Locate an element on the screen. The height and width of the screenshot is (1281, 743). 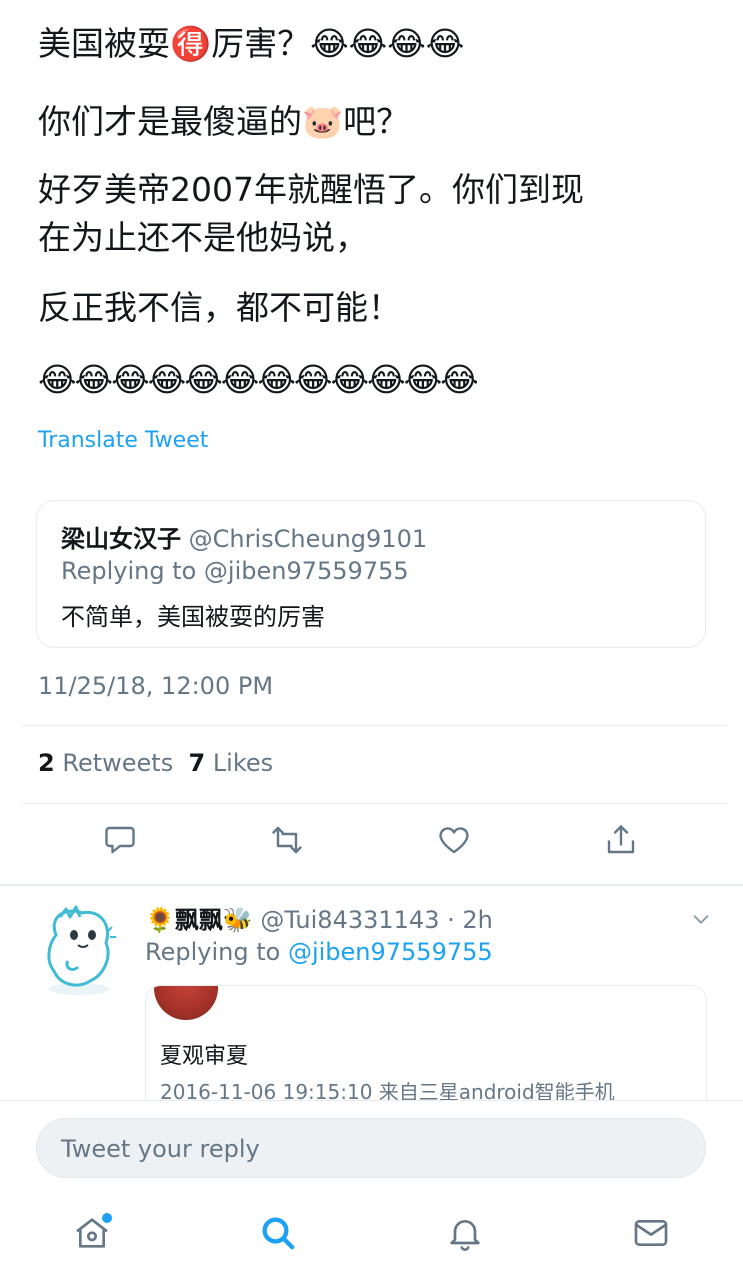
share-icon is located at coordinates (623, 844).